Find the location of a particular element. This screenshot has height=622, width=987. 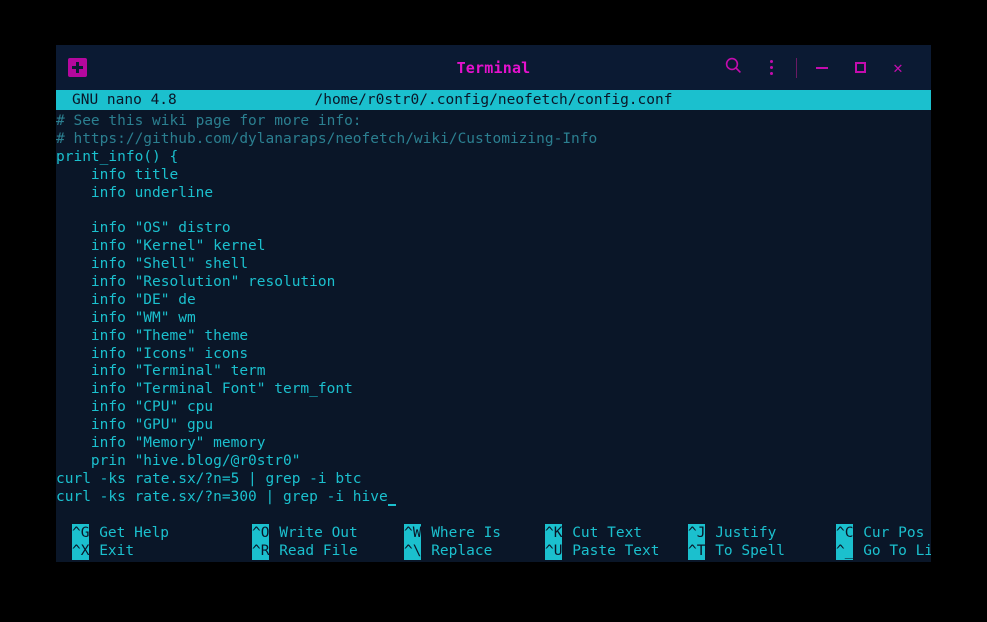

editor-line-text: # See this wiki page for more info: is located at coordinates (209, 121).